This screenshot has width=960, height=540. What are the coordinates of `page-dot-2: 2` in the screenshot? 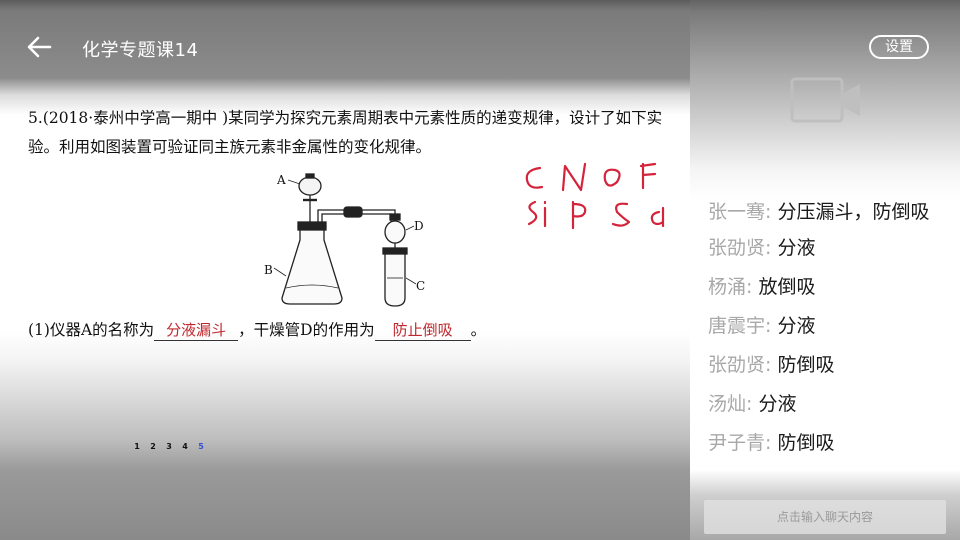 It's located at (153, 446).